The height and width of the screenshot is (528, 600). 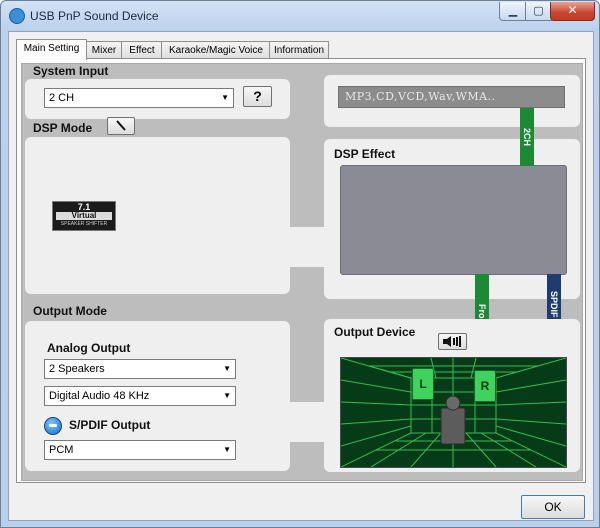 I want to click on system-input-label: System Input, so click(x=71, y=71).